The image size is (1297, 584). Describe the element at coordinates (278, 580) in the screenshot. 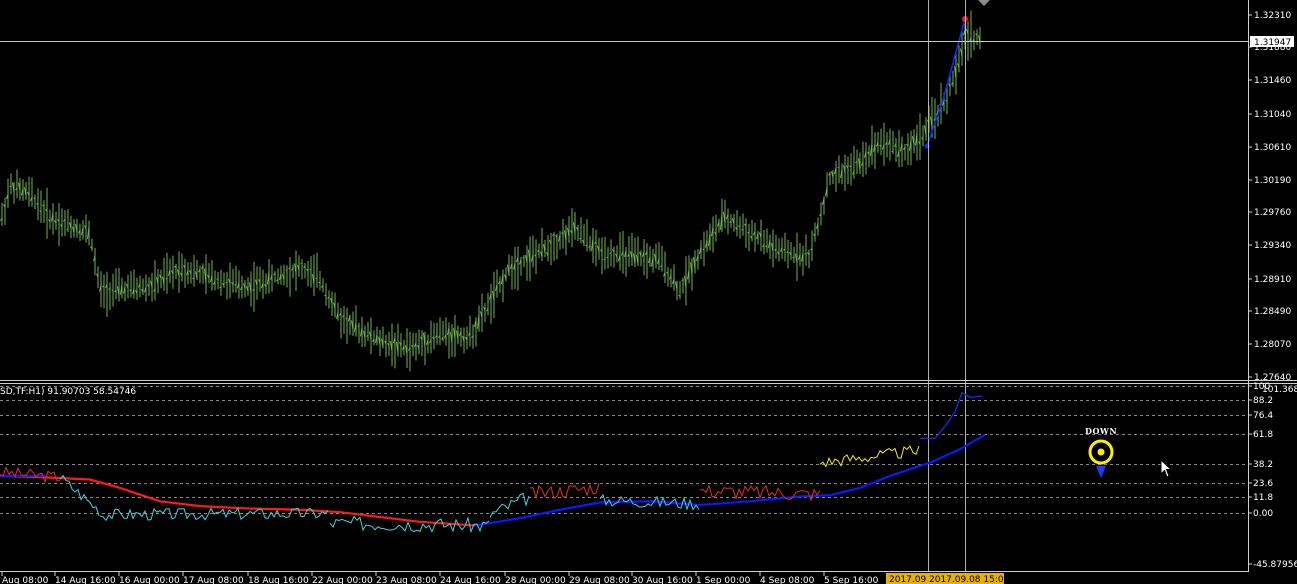

I see `time-label: 18 Aug 16:00` at that location.